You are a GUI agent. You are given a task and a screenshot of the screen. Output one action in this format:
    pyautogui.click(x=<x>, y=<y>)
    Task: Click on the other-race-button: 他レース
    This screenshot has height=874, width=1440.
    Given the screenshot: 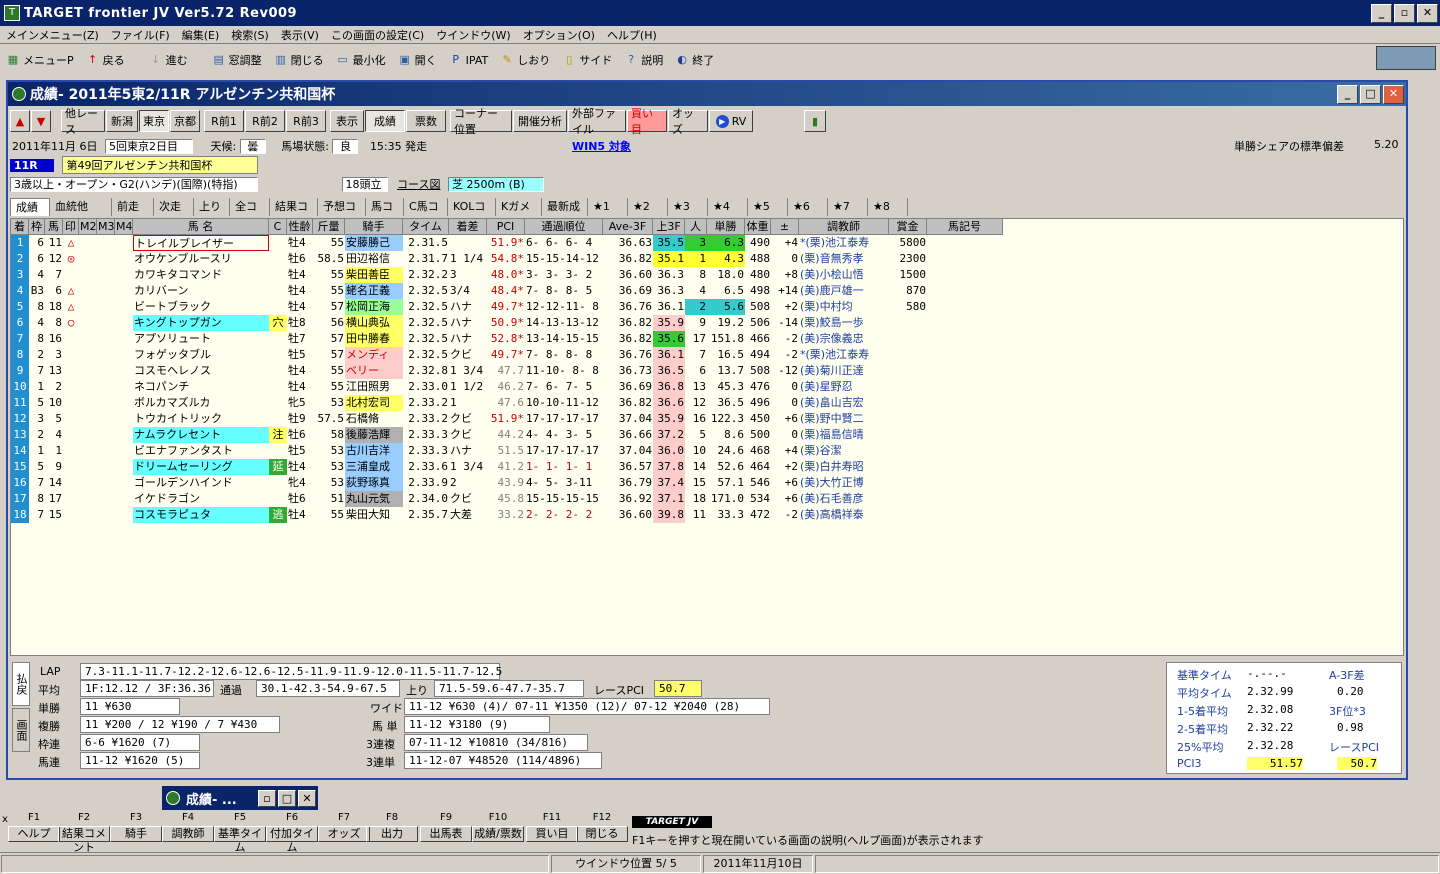 What is the action you would take?
    pyautogui.click(x=83, y=121)
    